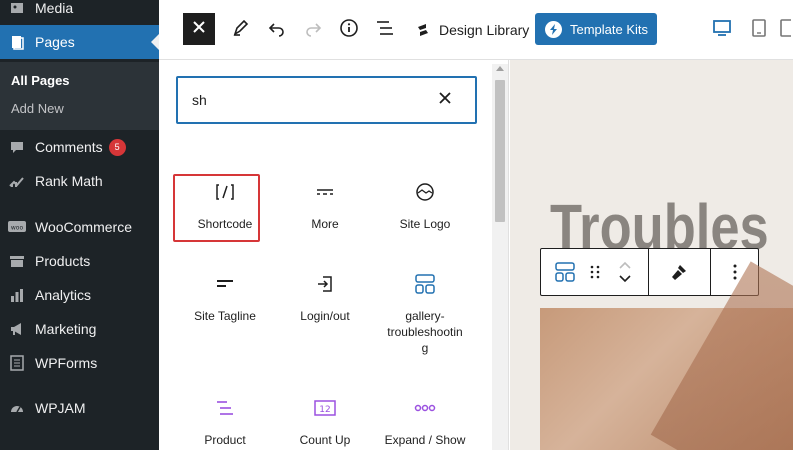 Image resolution: width=793 pixels, height=450 pixels. I want to click on sidebar-item-wpforms: WPForms, so click(79, 363).